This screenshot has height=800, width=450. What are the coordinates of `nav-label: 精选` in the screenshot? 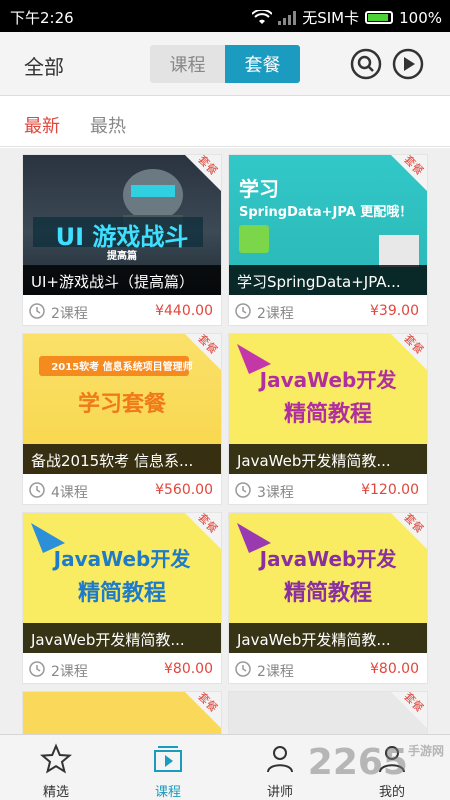 It's located at (55, 792).